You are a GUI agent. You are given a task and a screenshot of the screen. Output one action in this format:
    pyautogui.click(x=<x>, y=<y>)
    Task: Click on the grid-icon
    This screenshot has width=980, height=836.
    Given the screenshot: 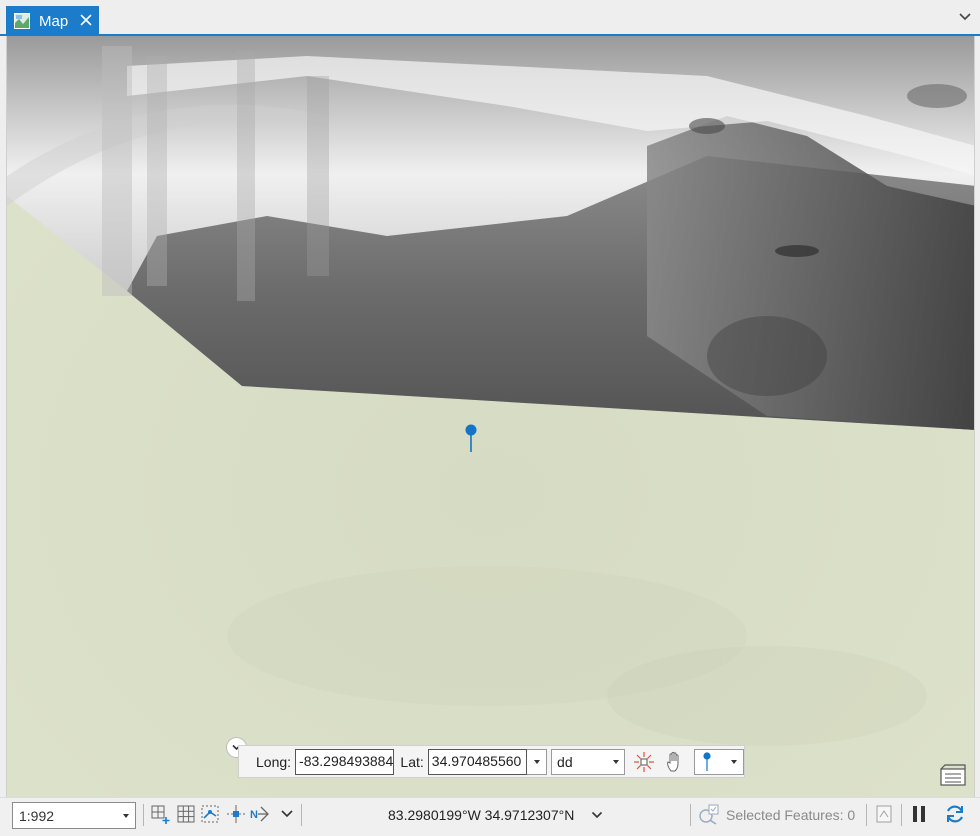 What is the action you would take?
    pyautogui.click(x=186, y=814)
    